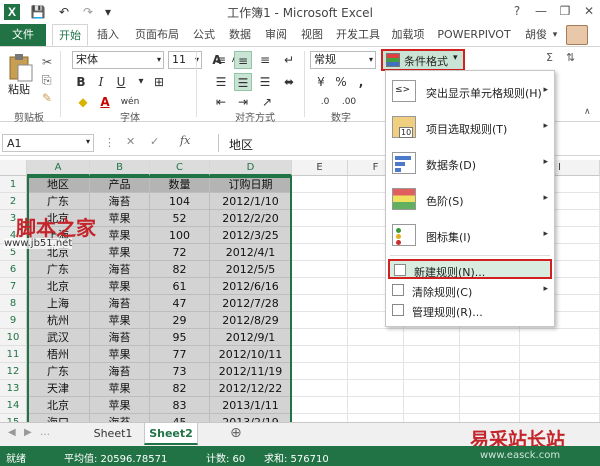 This screenshot has height=466, width=600. I want to click on table-cell: 100, so click(180, 235).